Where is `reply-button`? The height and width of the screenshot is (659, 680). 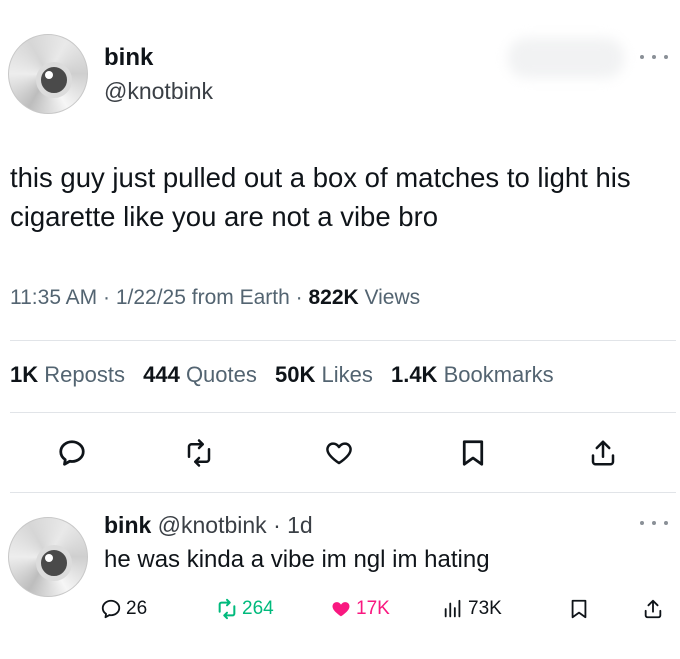
reply-button is located at coordinates (72, 453).